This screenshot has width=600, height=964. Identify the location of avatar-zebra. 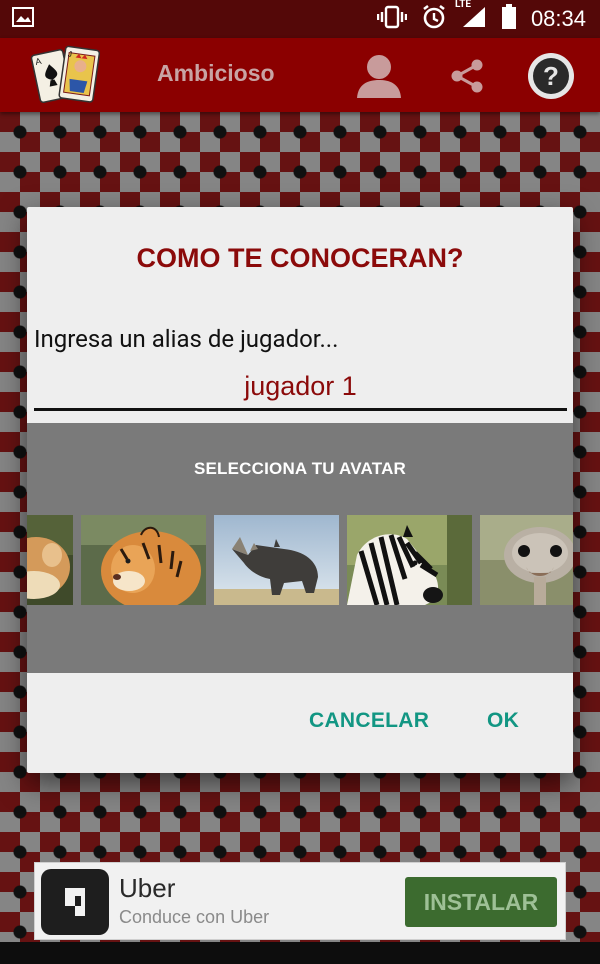
(409, 560).